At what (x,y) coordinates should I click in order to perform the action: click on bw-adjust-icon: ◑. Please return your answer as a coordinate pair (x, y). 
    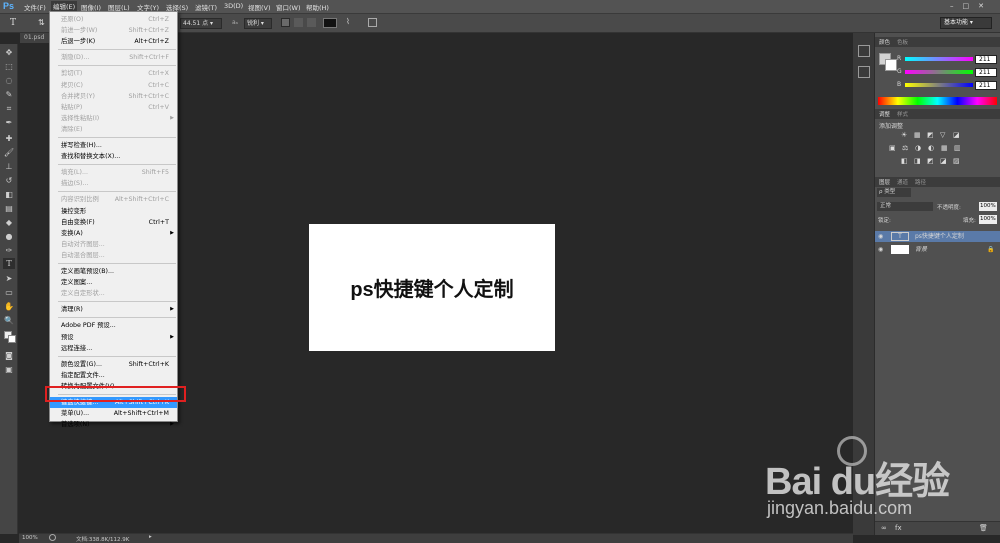
    Looking at the image, I should click on (919, 148).